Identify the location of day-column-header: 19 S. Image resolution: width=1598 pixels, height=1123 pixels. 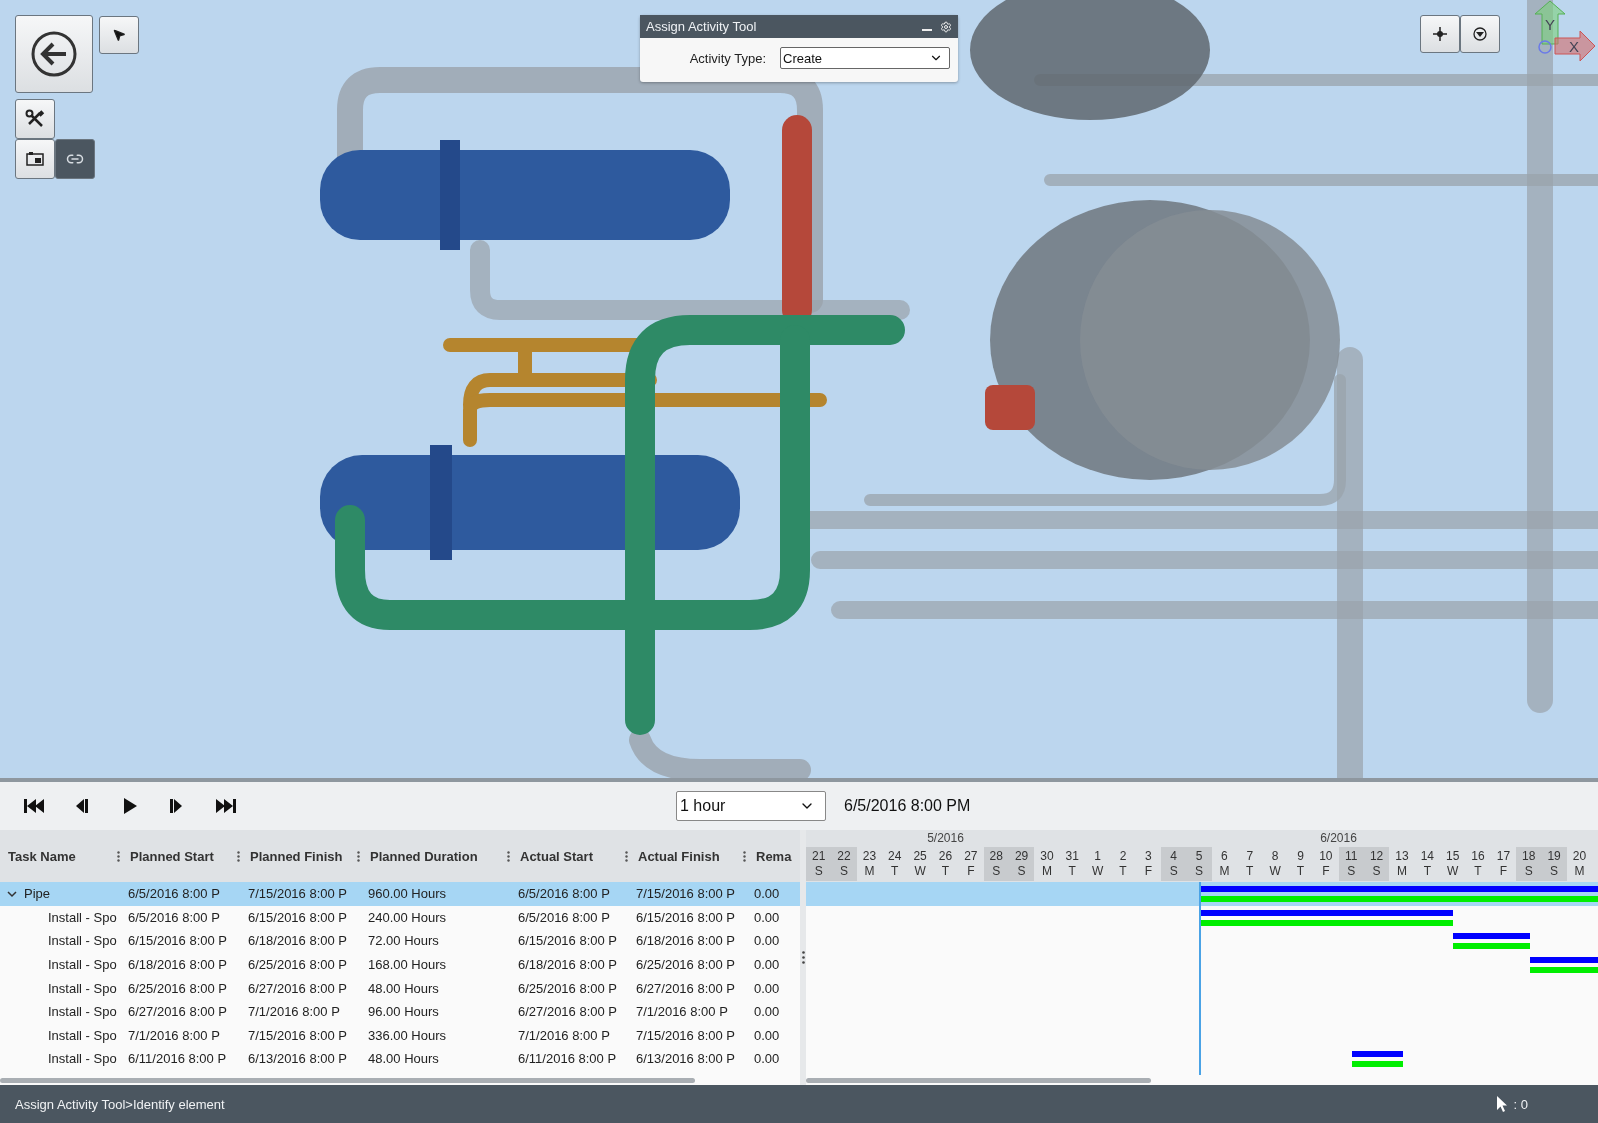
(1554, 864).